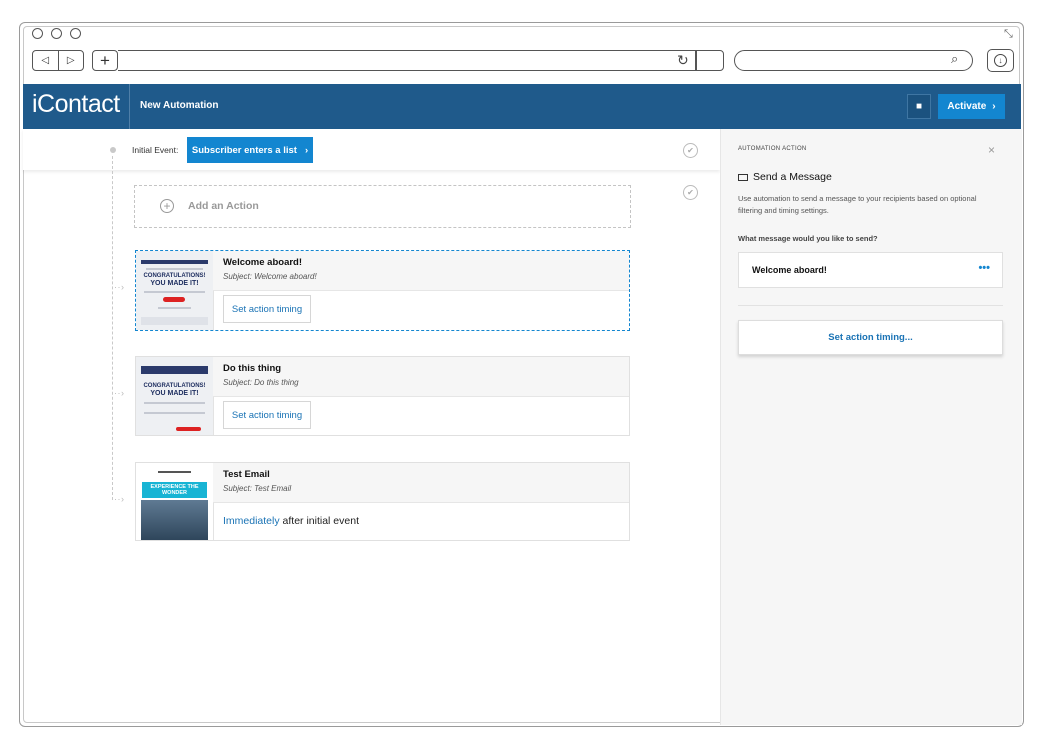  I want to click on message-question: What message would you like to send?, so click(808, 238).